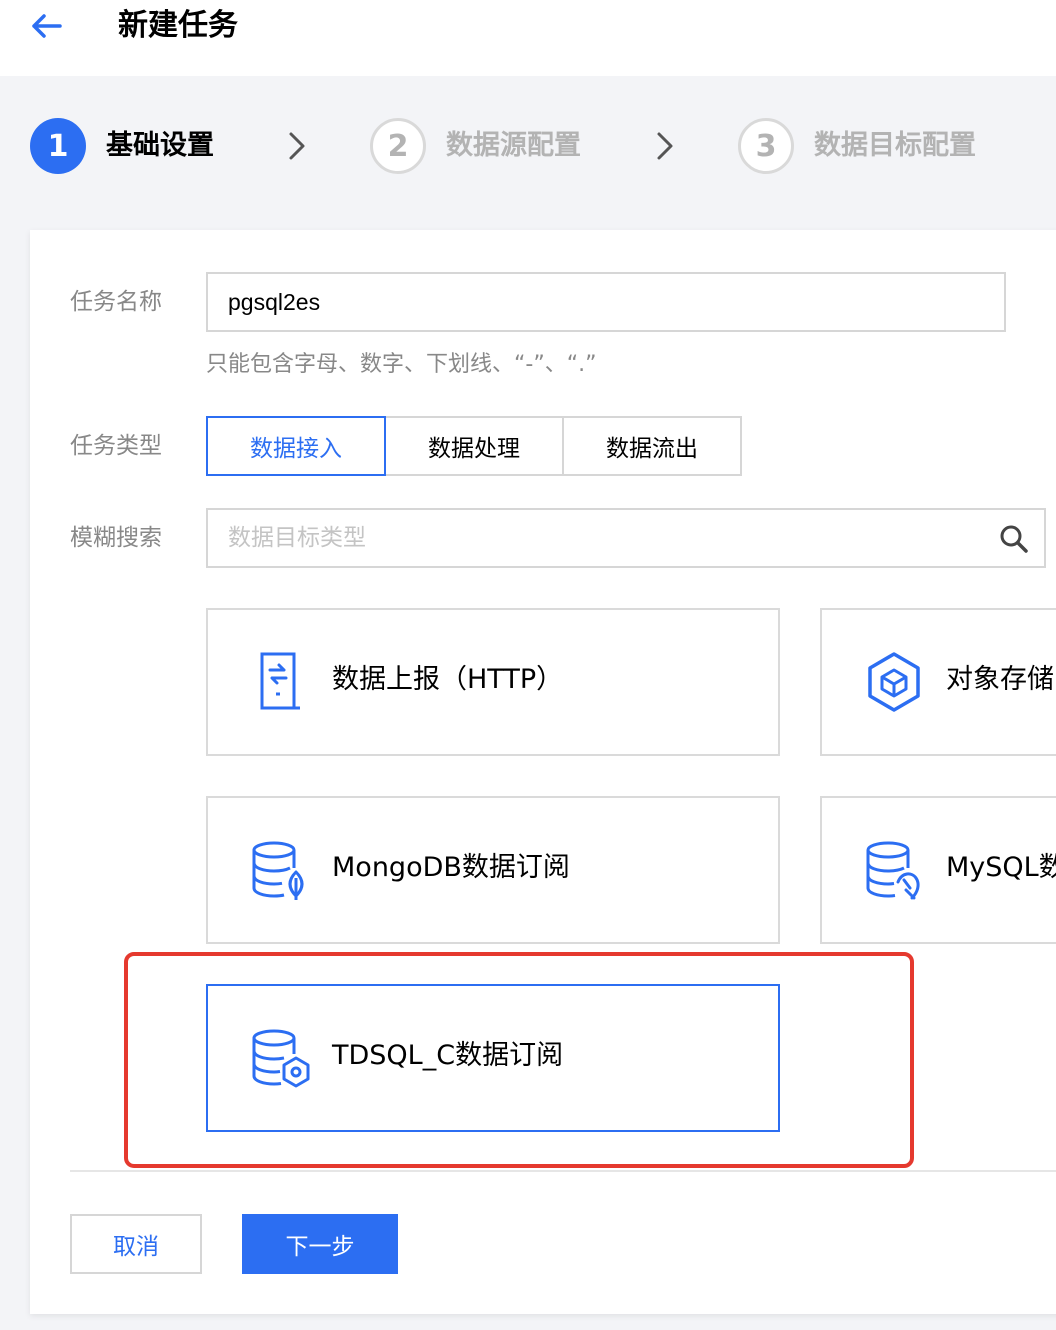  I want to click on source-tile-label: MongoDB数据订阅, so click(451, 867).